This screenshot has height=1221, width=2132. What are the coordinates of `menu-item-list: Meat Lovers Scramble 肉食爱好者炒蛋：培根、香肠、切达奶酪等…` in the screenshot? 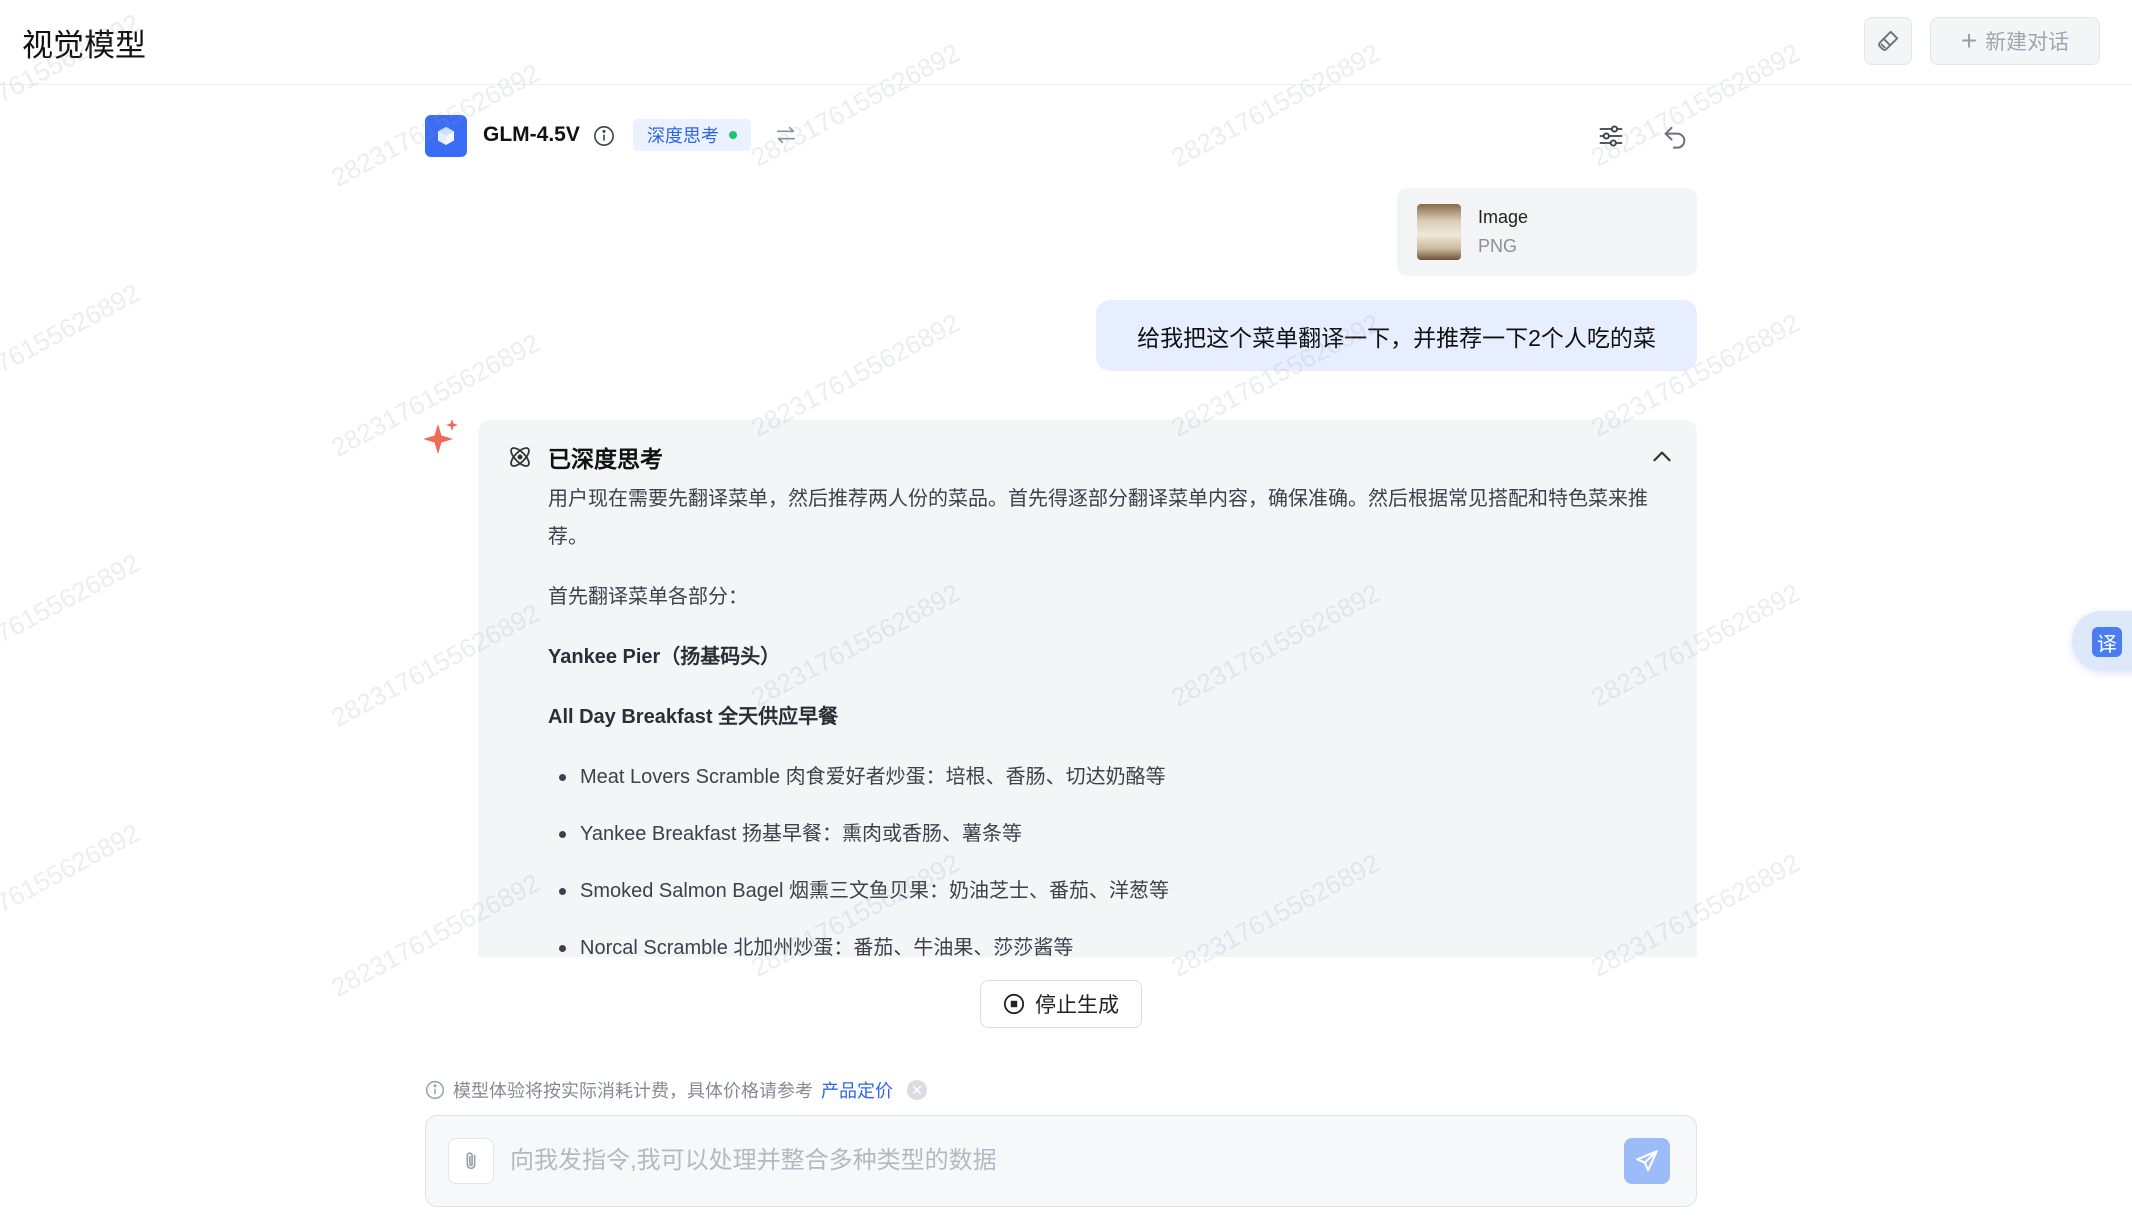 It's located at (1108, 857).